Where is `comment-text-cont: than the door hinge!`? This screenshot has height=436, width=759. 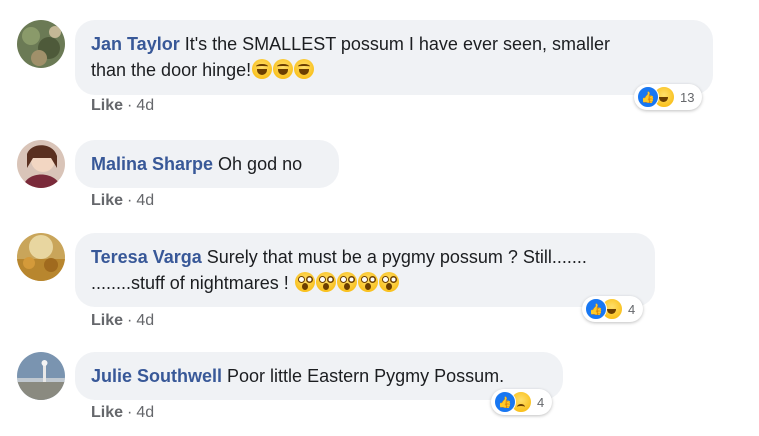 comment-text-cont: than the door hinge! is located at coordinates (171, 70).